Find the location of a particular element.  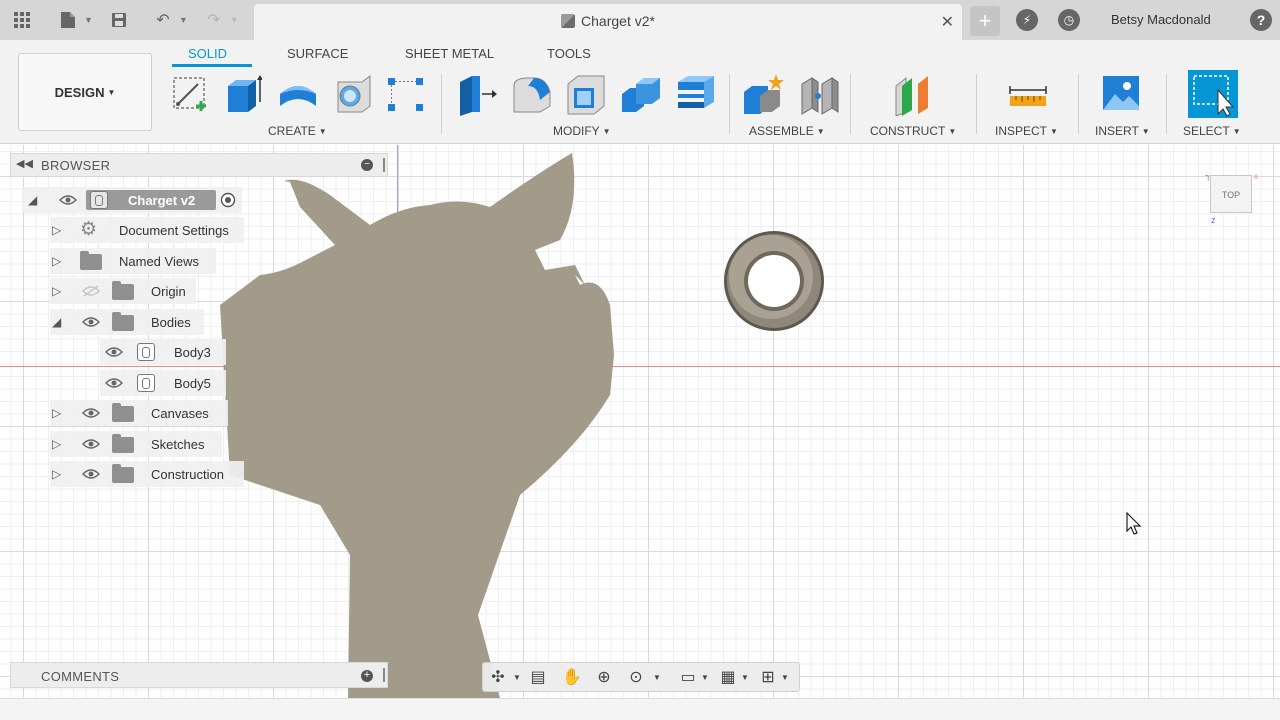

viewports-caret-icon: ▼ is located at coordinates (785, 677).